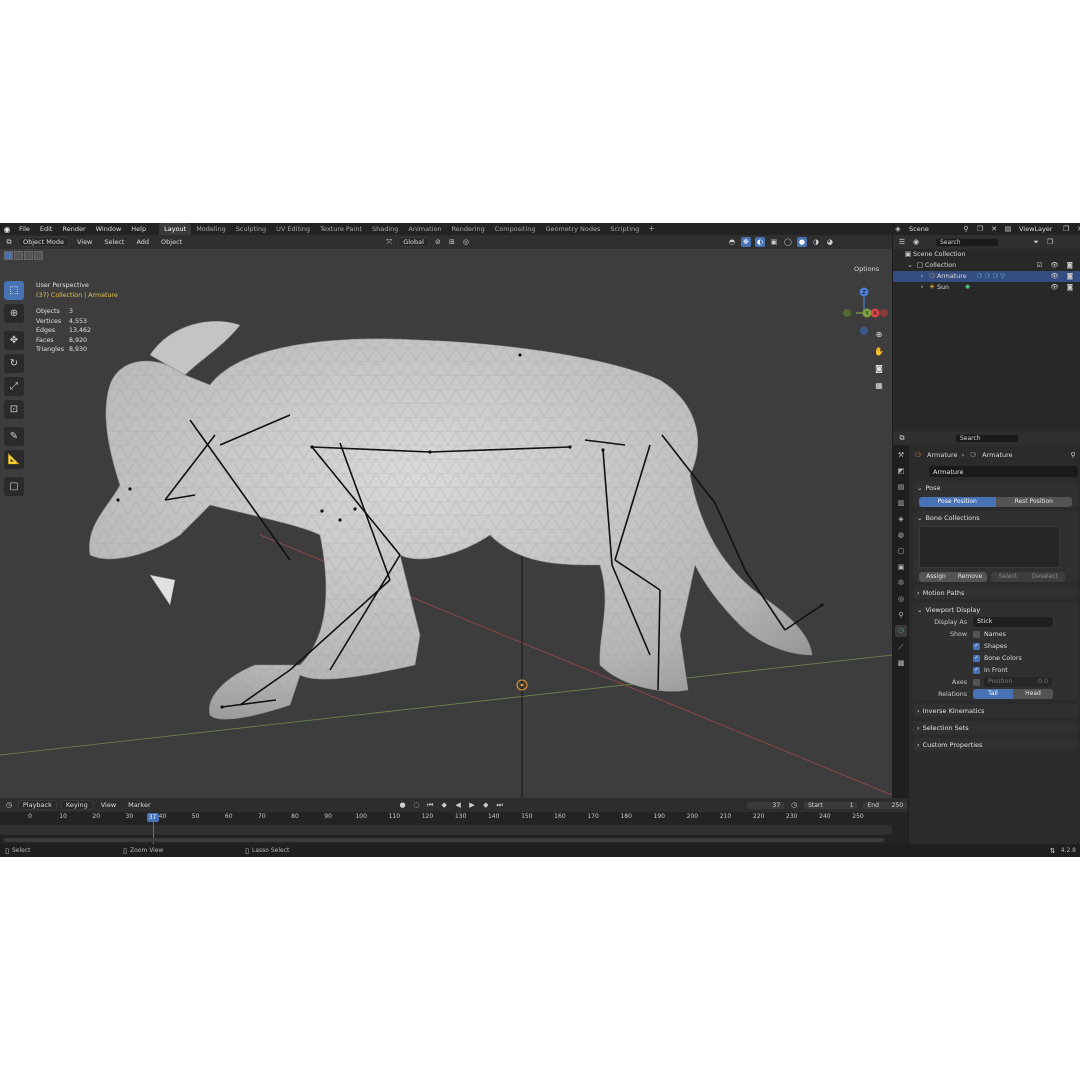  I want to click on jump-end-icon: ⏭, so click(500, 805).